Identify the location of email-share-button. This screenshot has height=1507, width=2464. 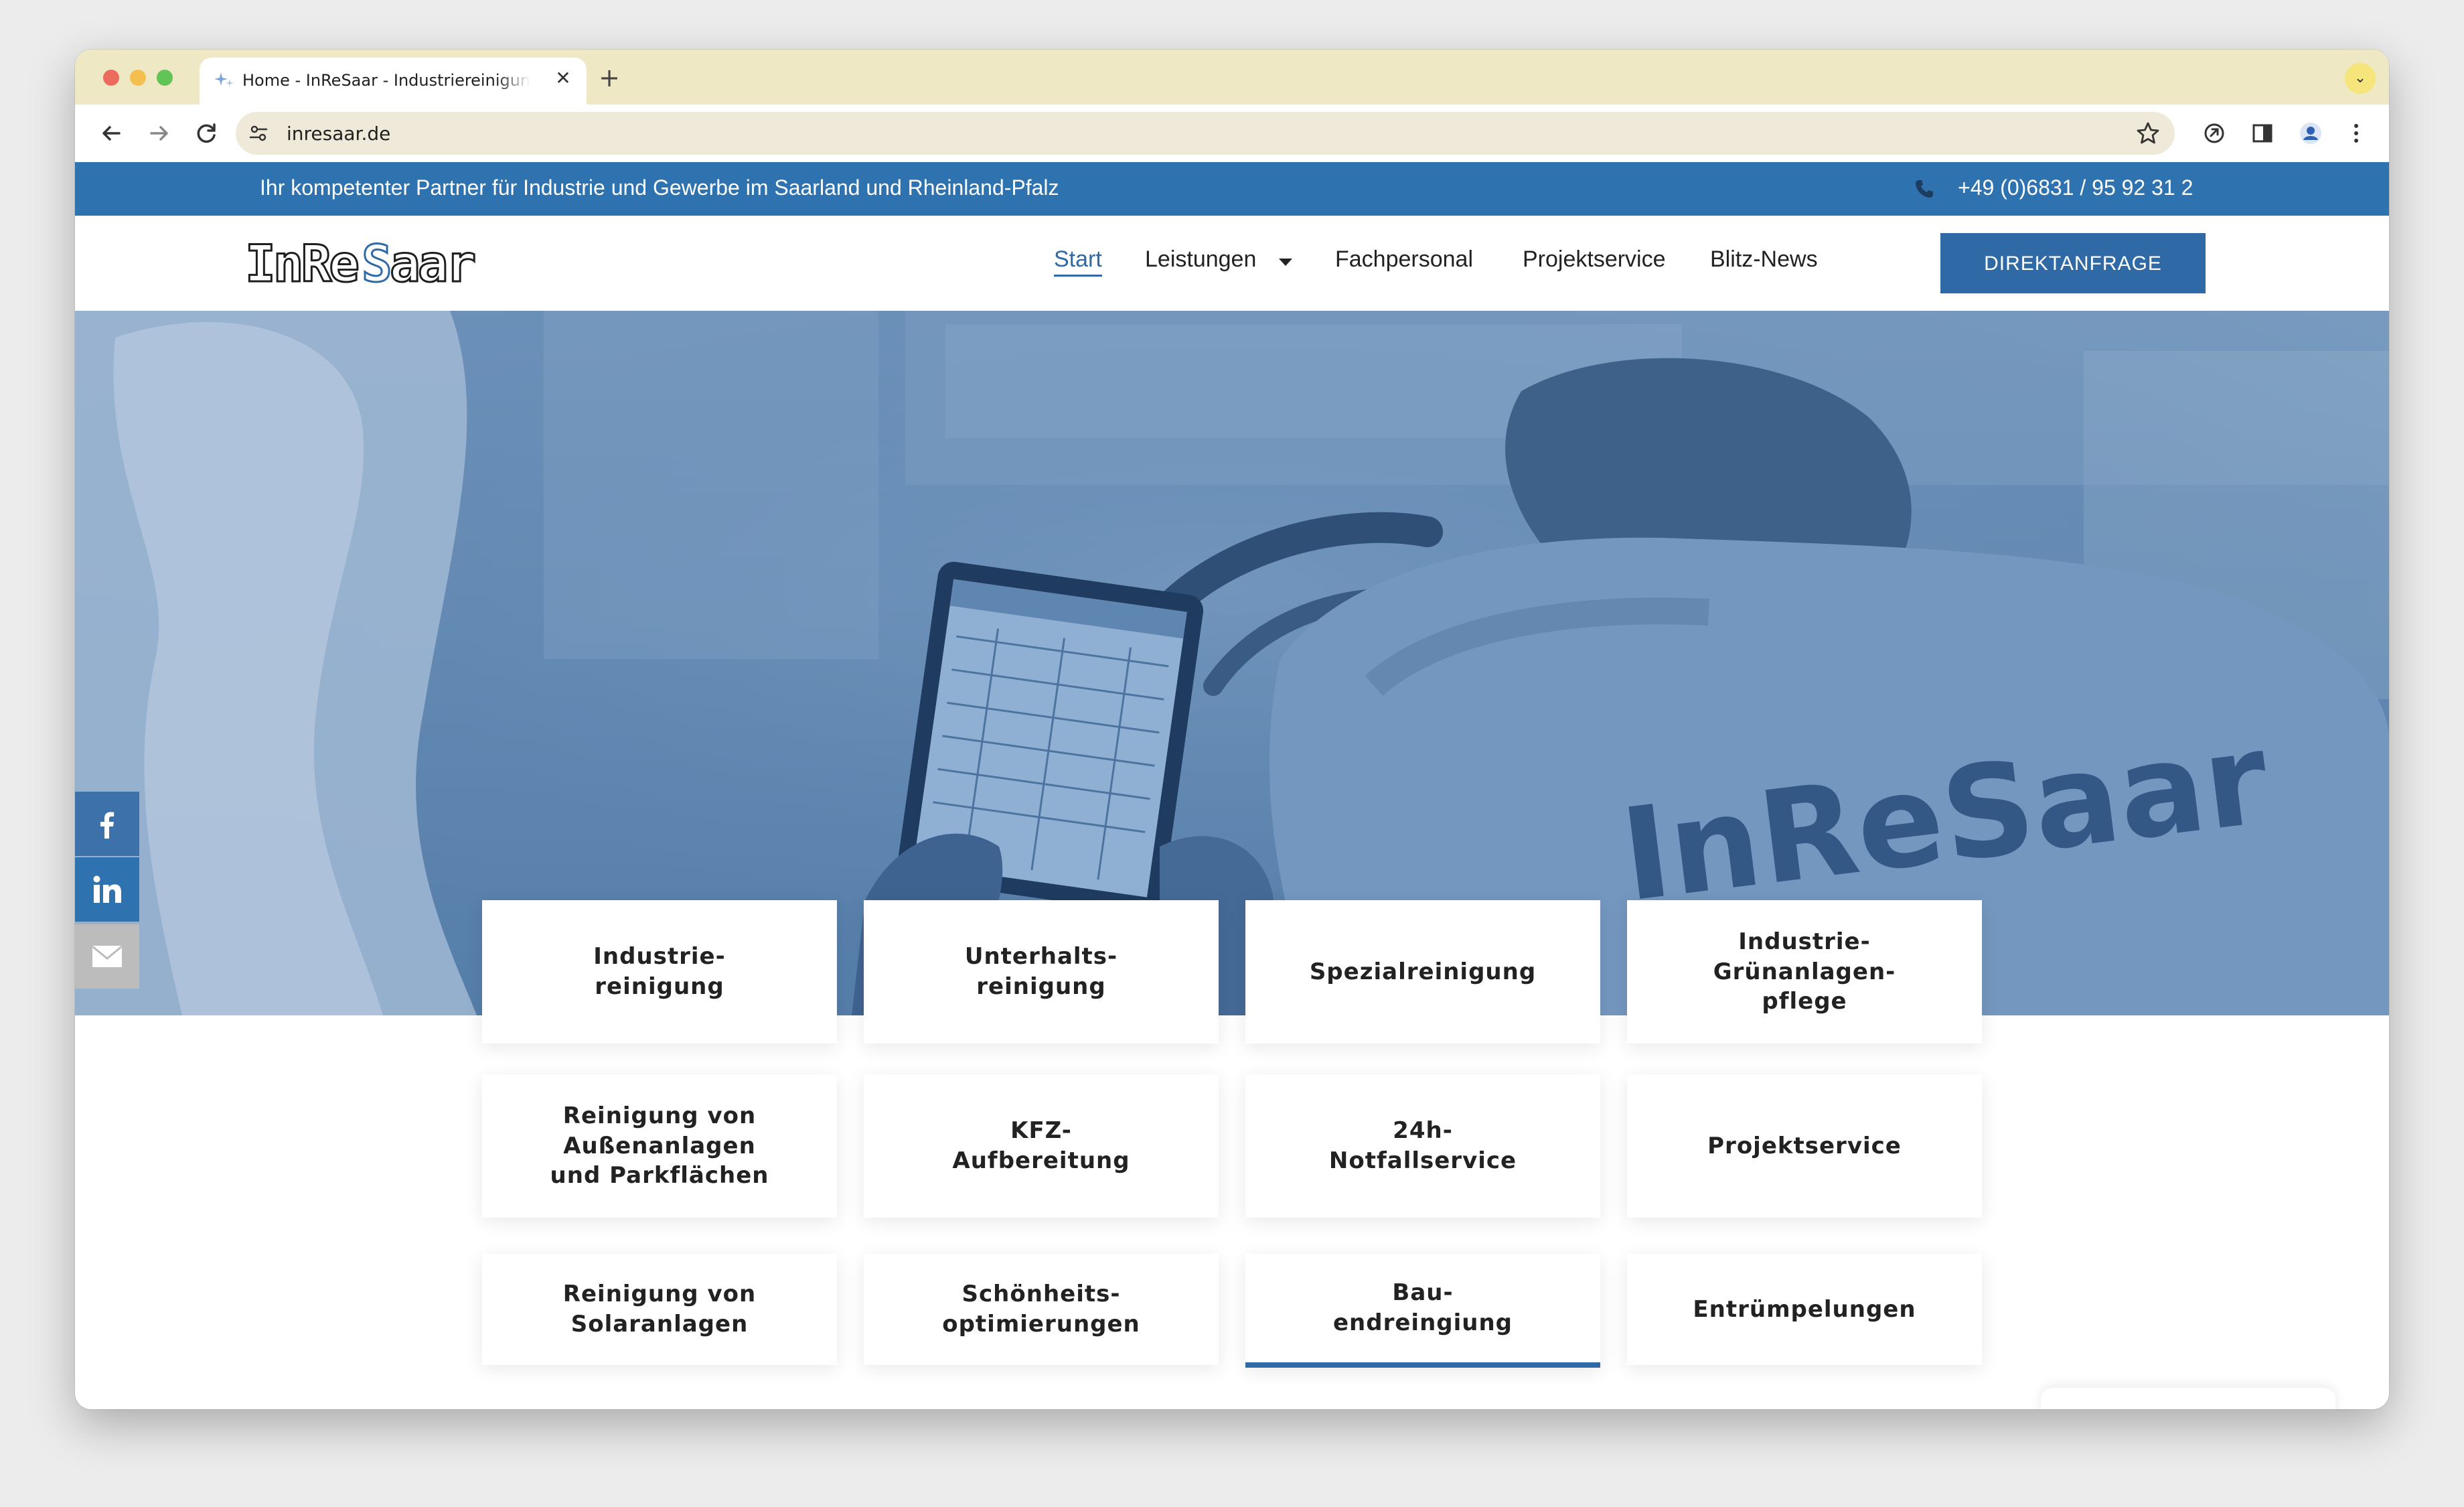
(107, 956).